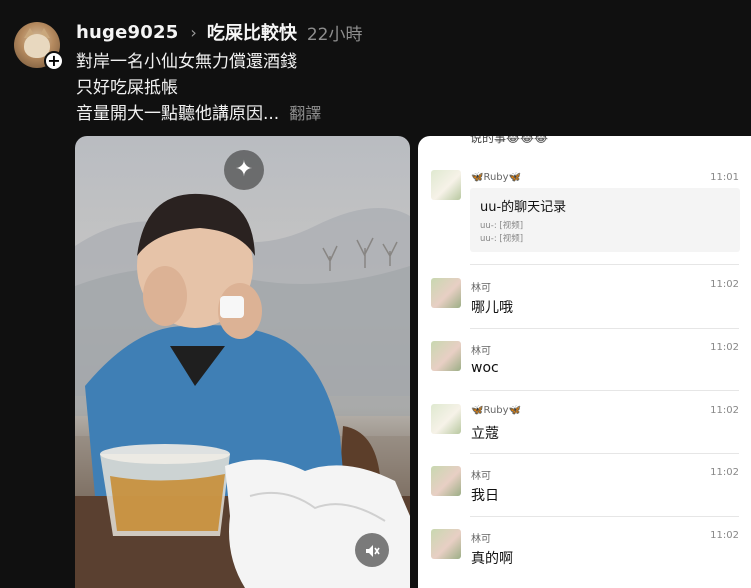  Describe the element at coordinates (54, 61) in the screenshot. I see `follow-plus-icon: +` at that location.